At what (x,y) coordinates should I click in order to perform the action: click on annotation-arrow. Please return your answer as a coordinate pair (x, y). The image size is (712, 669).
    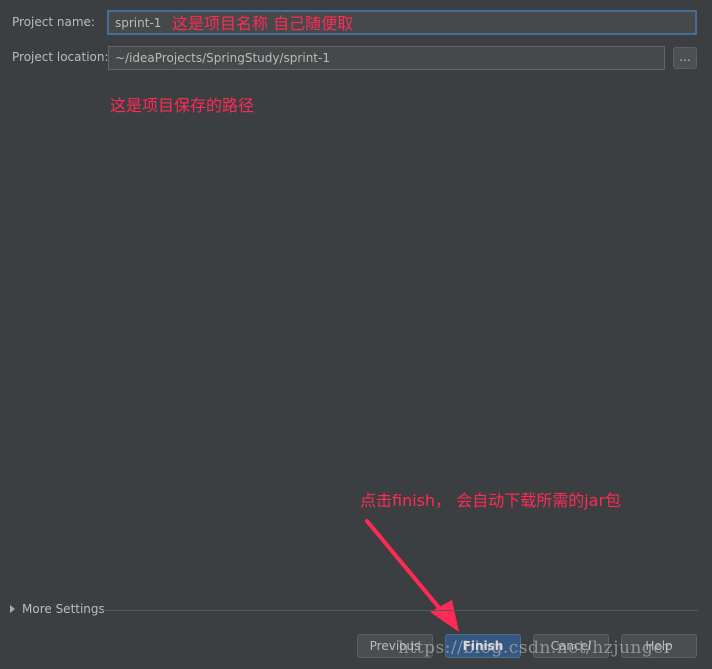
    Looking at the image, I should click on (412, 575).